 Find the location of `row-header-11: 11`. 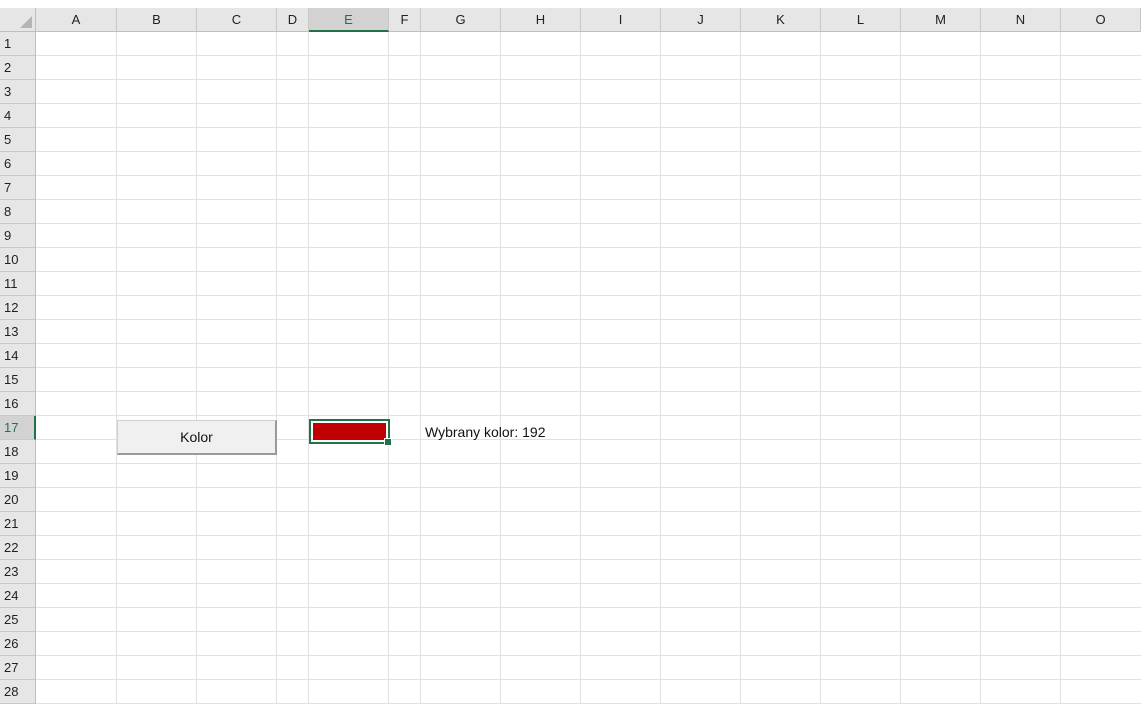

row-header-11: 11 is located at coordinates (18, 284).